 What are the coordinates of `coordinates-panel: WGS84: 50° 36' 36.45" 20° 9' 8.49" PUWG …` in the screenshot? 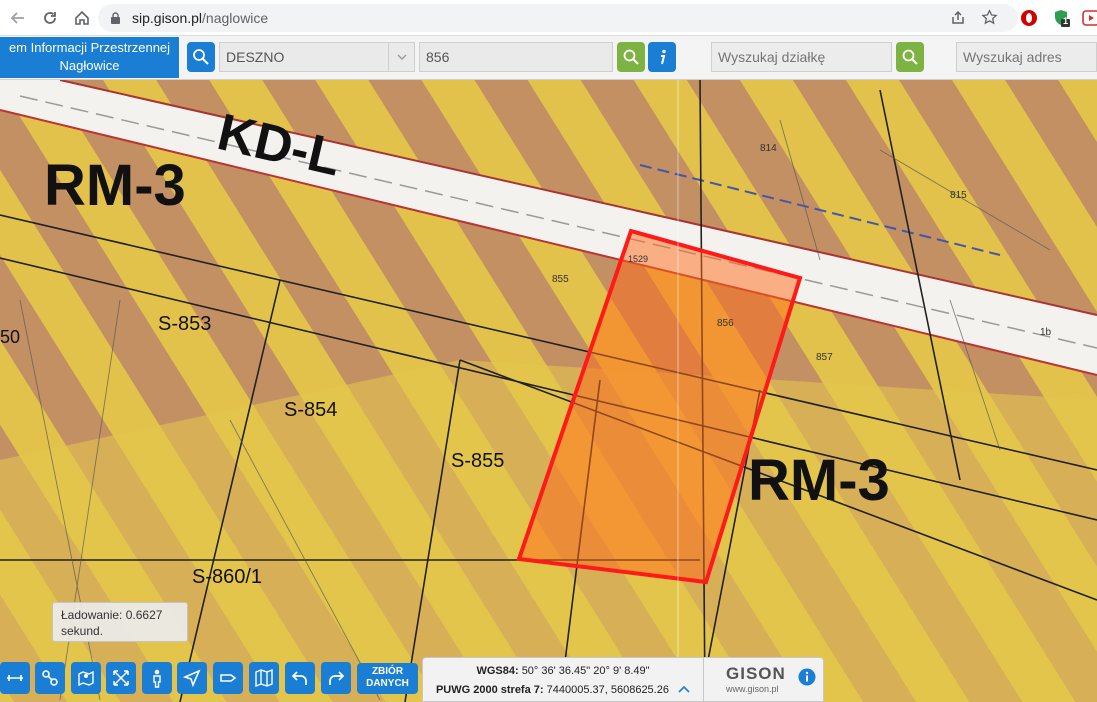 It's located at (563, 679).